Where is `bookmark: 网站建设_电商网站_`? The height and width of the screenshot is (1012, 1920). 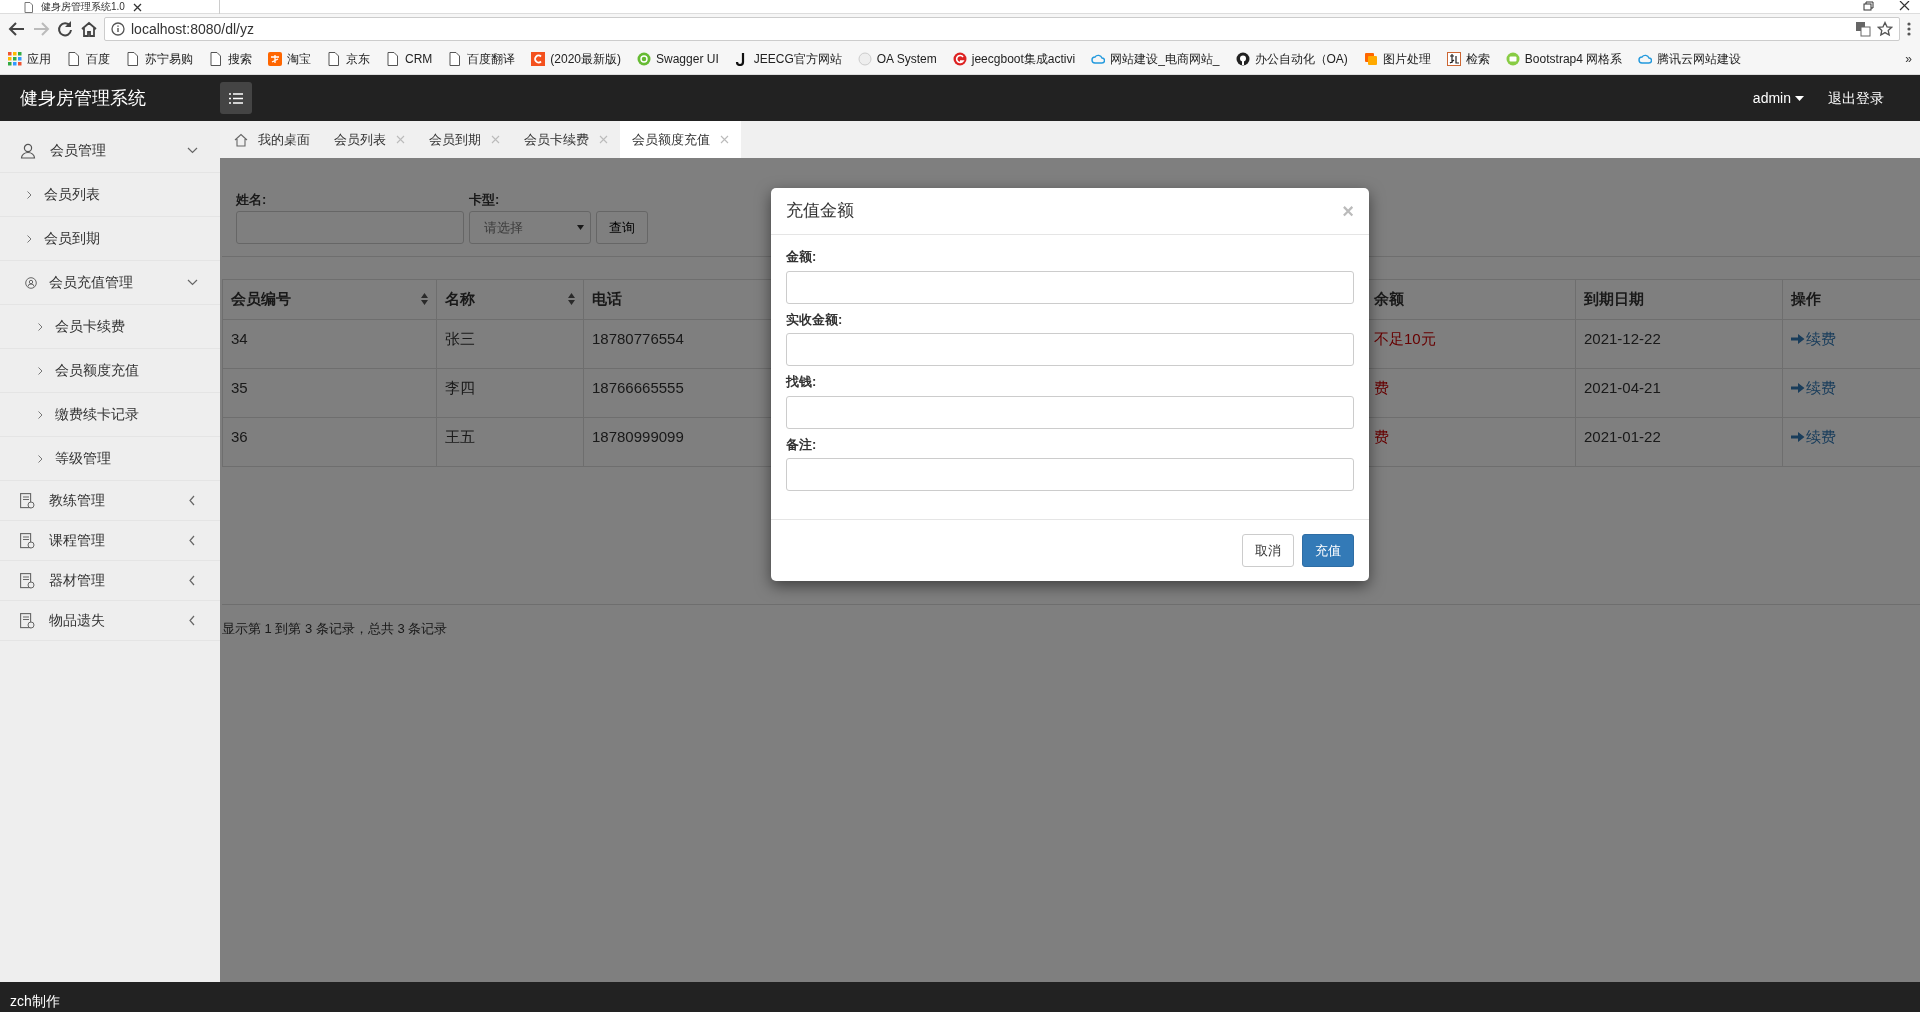 bookmark: 网站建设_电商网站_ is located at coordinates (1155, 59).